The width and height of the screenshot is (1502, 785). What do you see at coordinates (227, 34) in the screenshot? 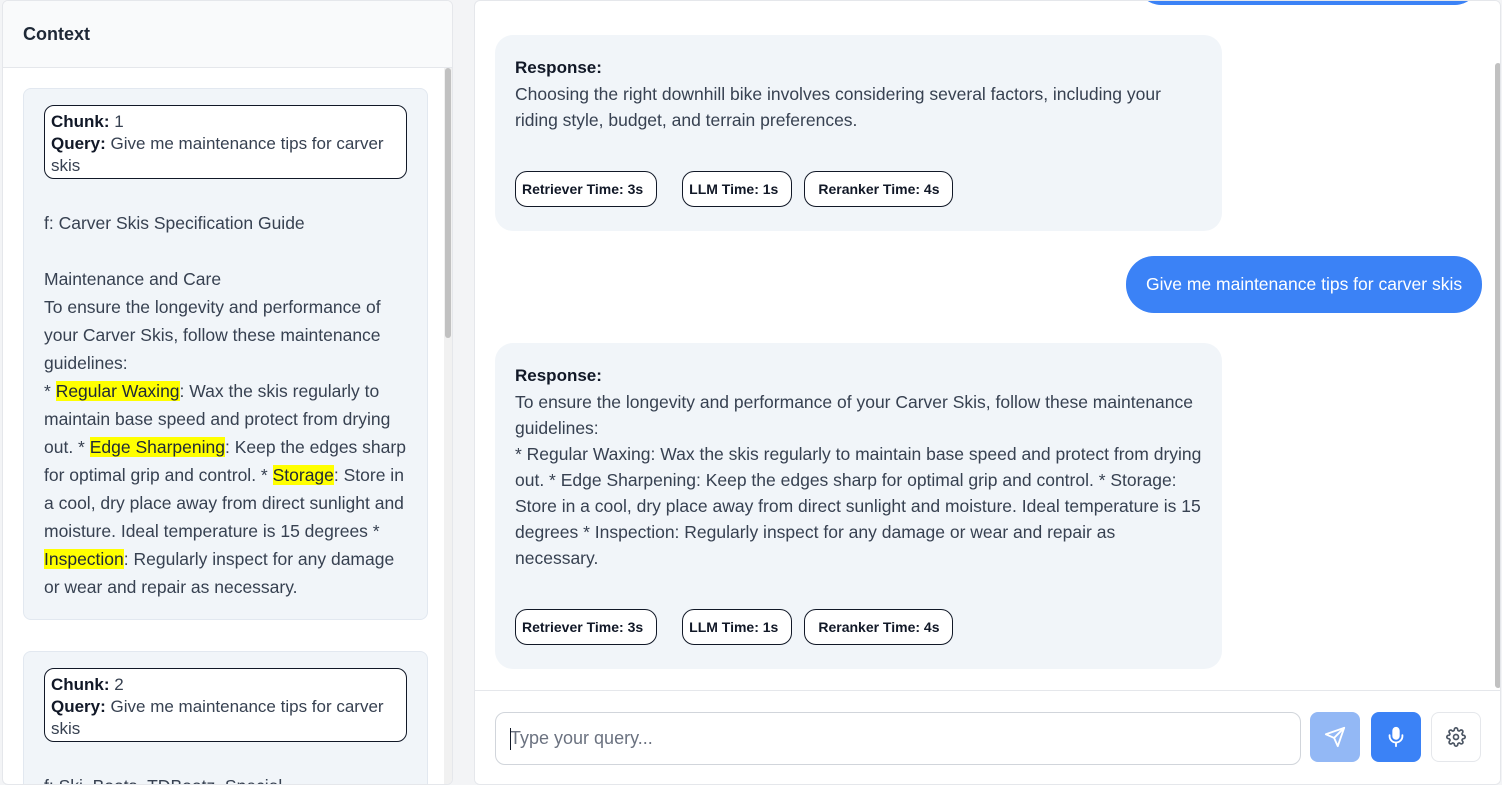
I see `context-header: Context` at bounding box center [227, 34].